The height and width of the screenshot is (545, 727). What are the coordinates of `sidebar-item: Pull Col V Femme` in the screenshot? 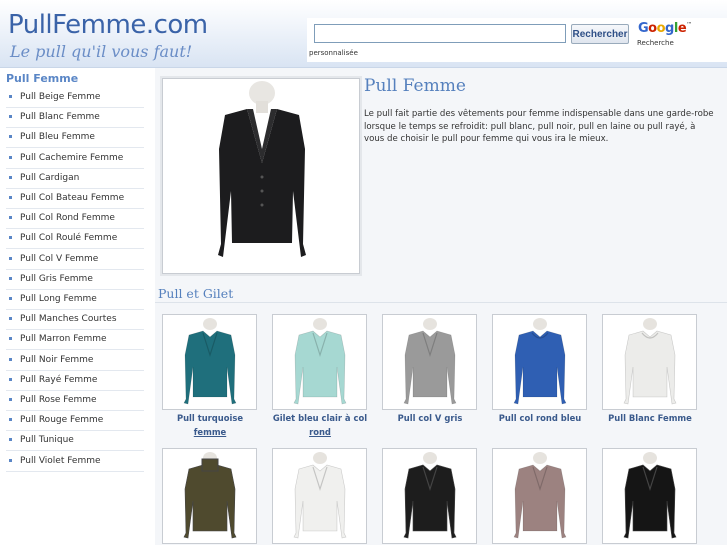 It's located at (75, 260).